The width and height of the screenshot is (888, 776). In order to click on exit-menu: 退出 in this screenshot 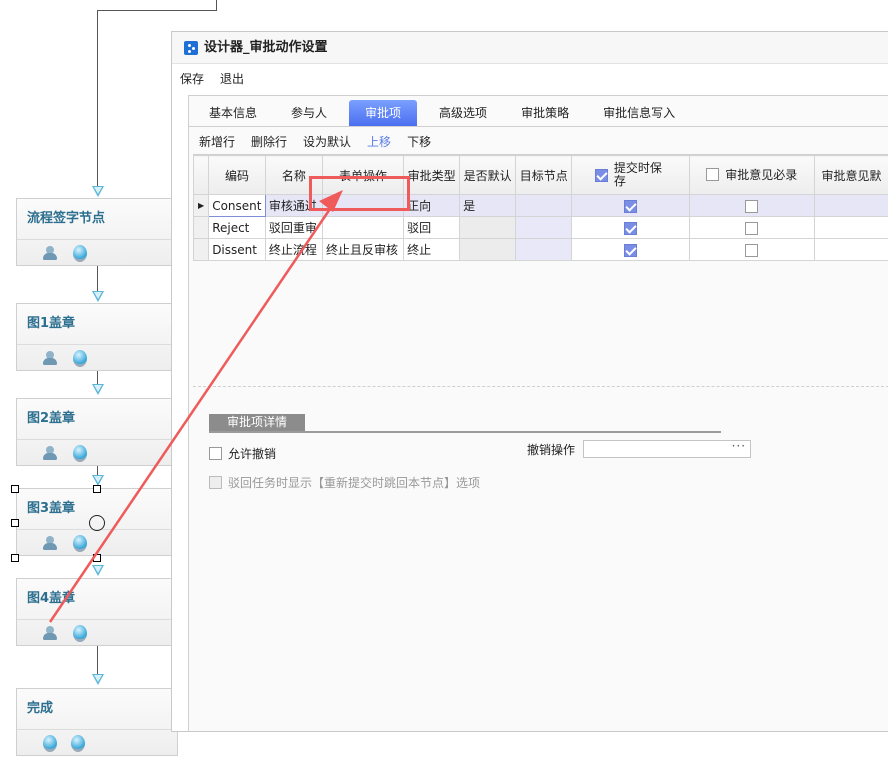, I will do `click(232, 78)`.